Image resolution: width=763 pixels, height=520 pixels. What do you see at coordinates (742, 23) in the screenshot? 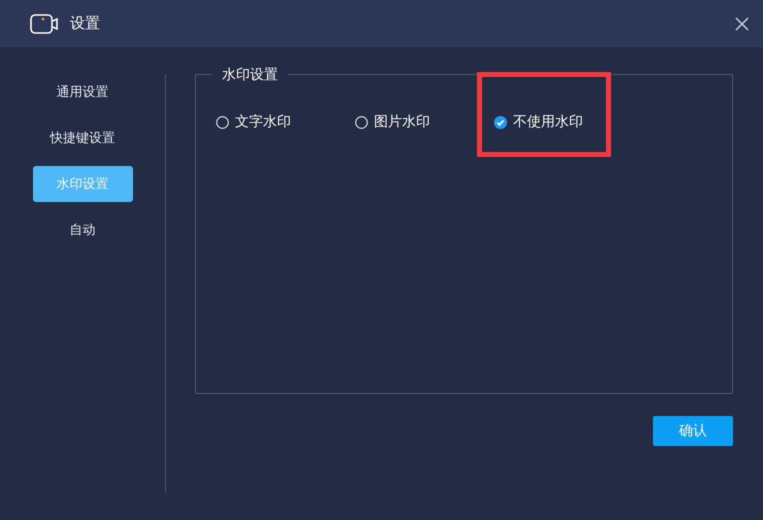
I see `close-icon` at bounding box center [742, 23].